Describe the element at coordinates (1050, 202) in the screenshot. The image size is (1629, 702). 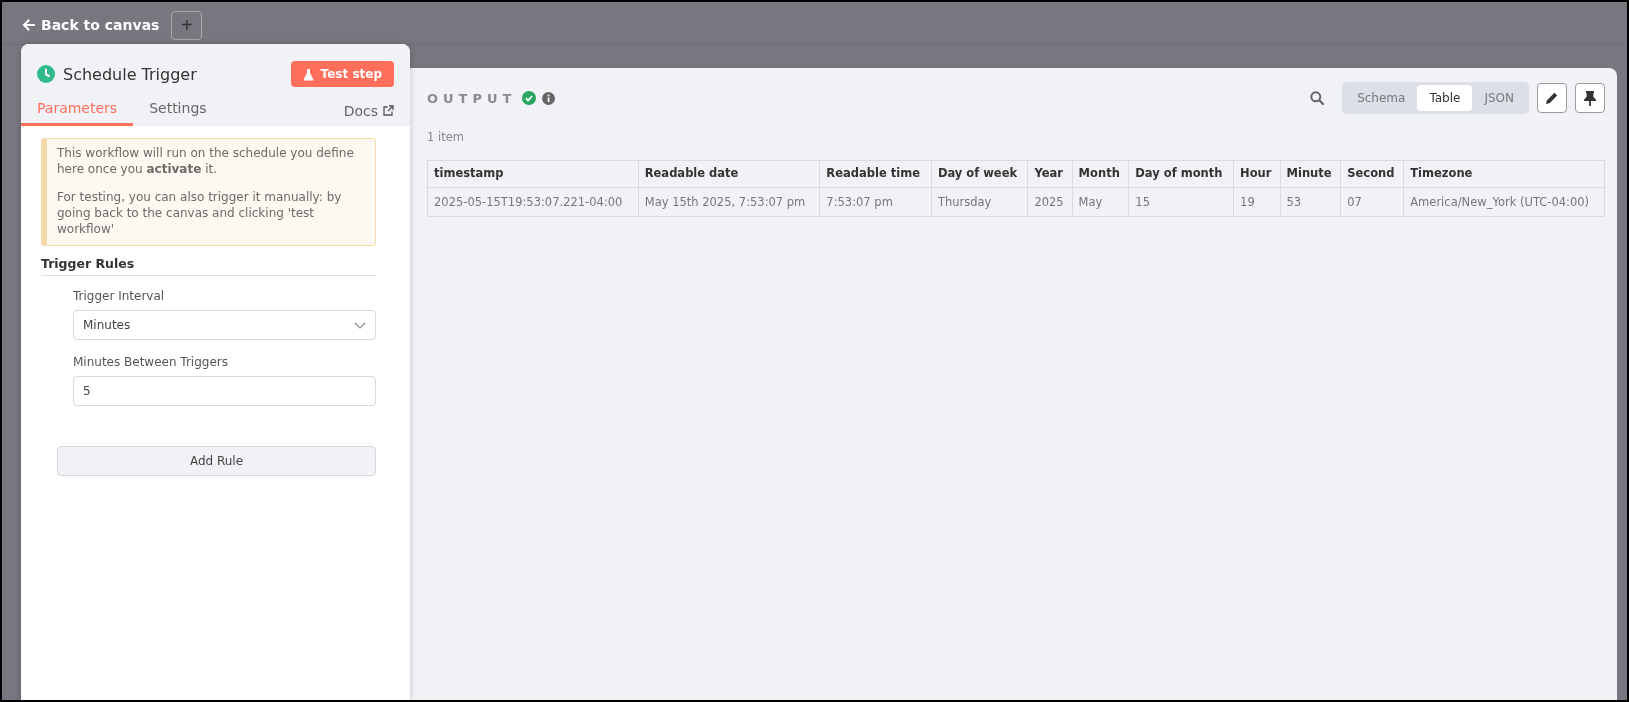
I see `table-cell: 2025` at that location.